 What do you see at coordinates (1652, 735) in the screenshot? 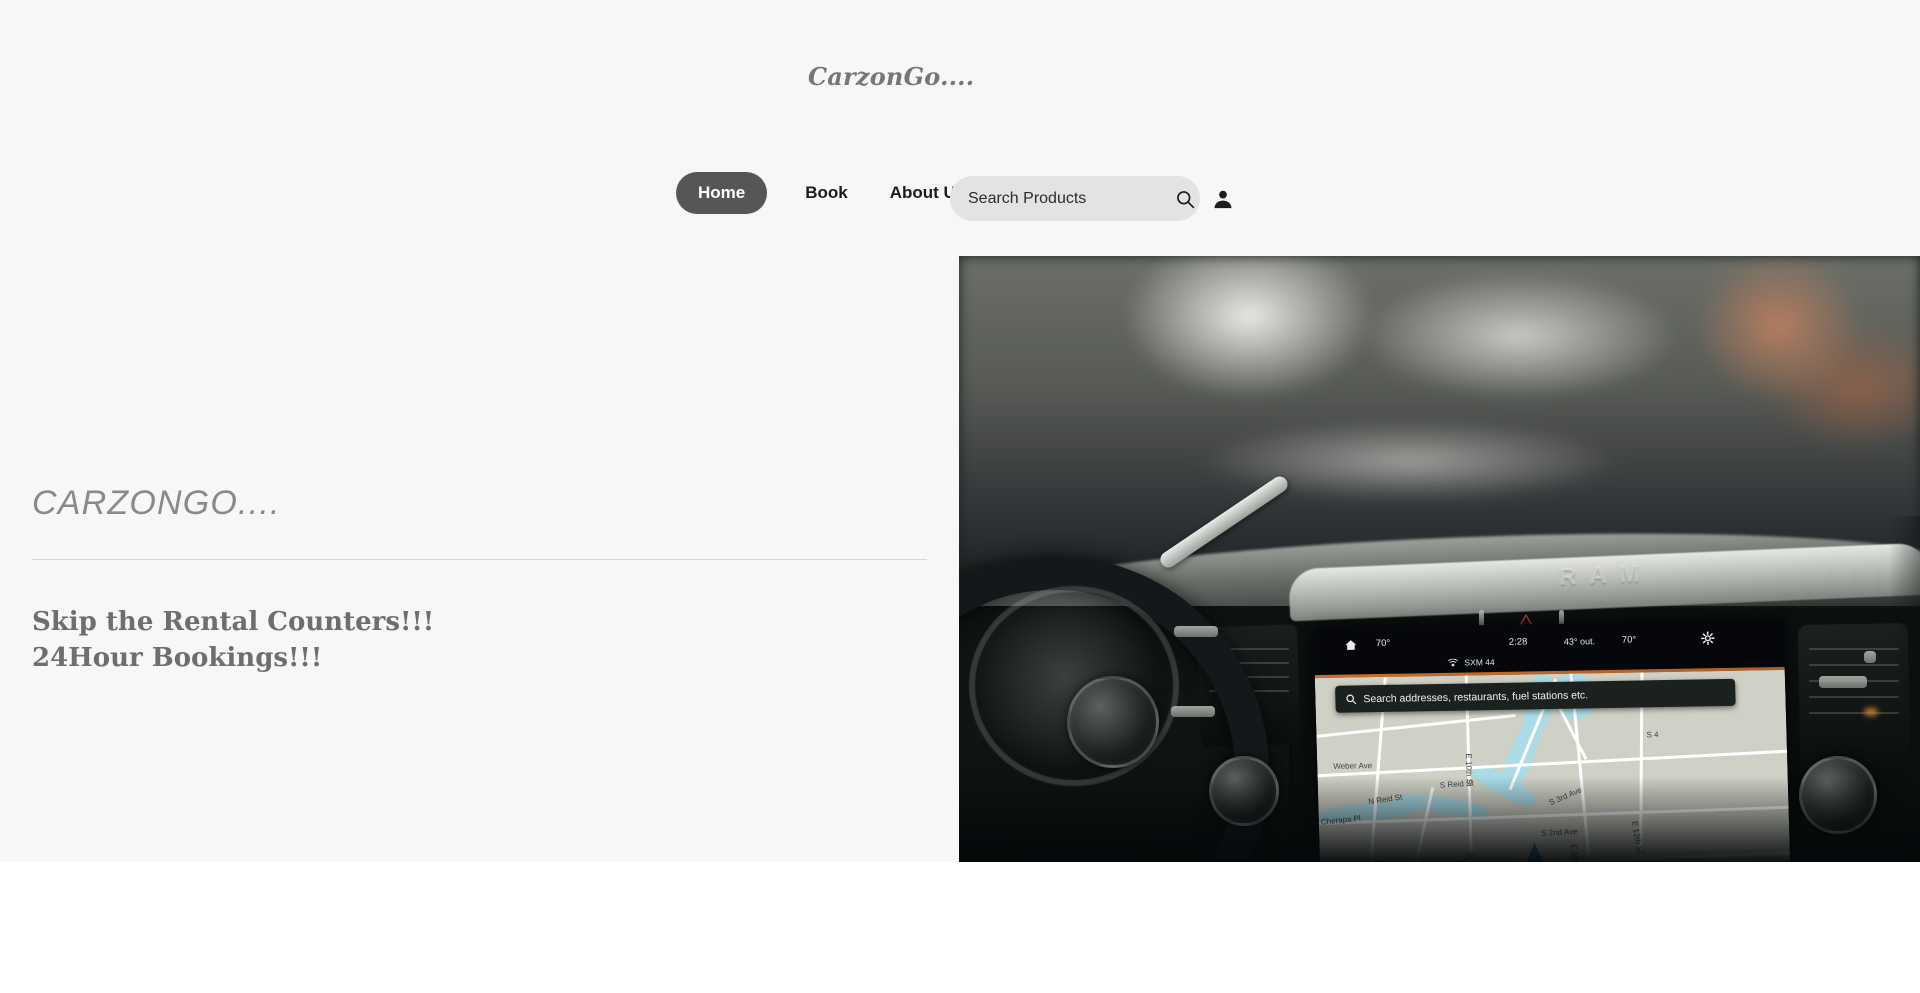
I see `map-label: S 4` at bounding box center [1652, 735].